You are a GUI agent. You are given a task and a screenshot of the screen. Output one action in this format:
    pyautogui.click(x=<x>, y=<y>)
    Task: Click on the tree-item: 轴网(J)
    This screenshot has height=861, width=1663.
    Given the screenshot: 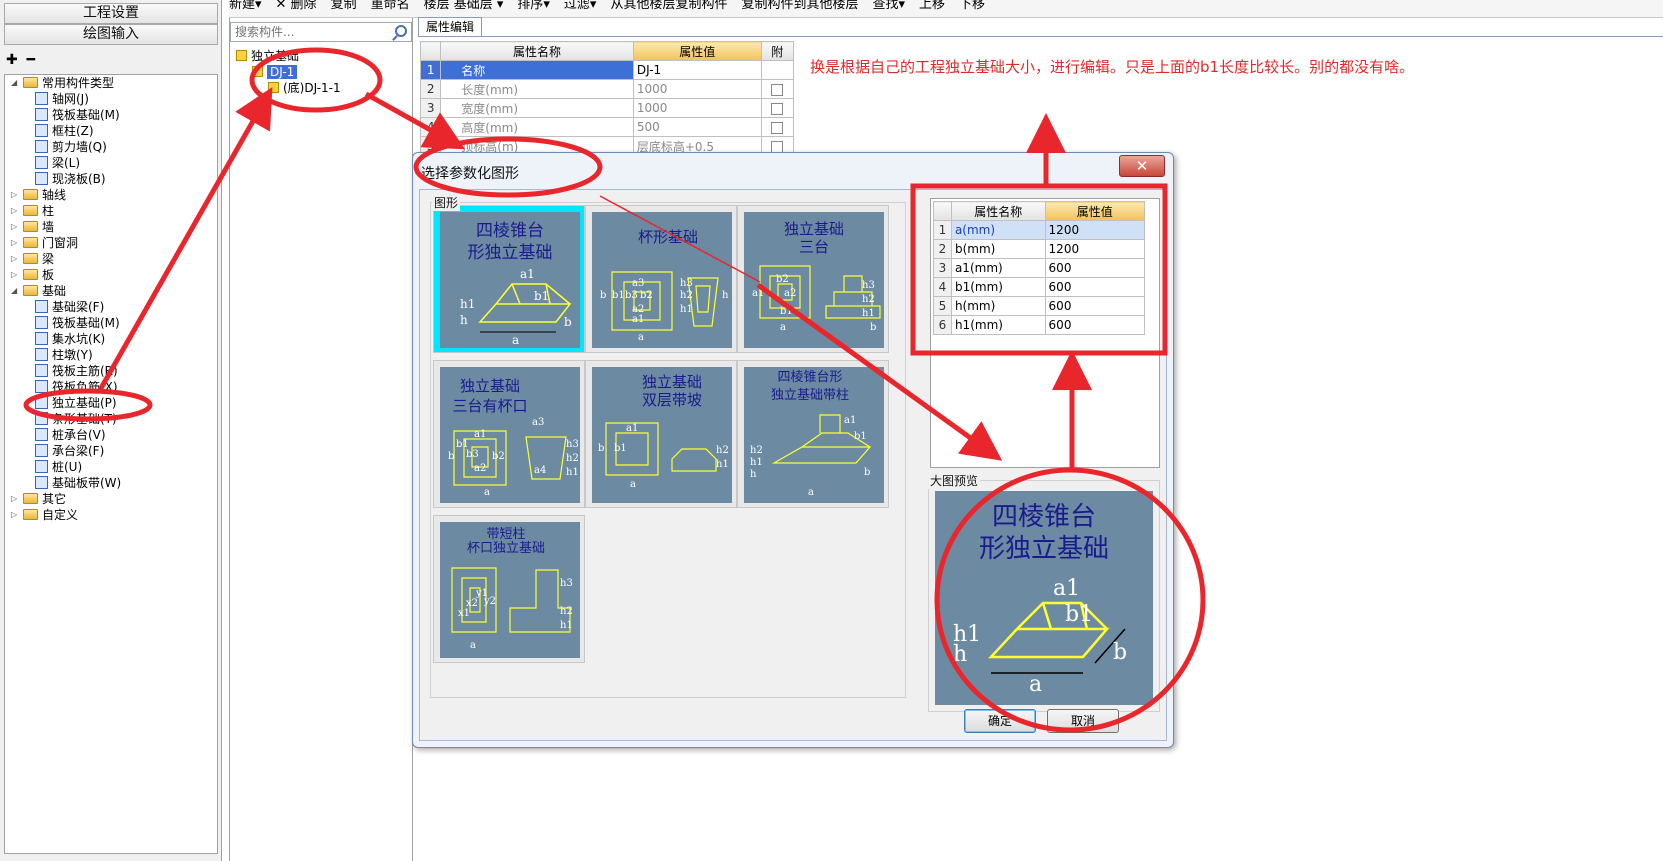 What is the action you would take?
    pyautogui.click(x=62, y=99)
    